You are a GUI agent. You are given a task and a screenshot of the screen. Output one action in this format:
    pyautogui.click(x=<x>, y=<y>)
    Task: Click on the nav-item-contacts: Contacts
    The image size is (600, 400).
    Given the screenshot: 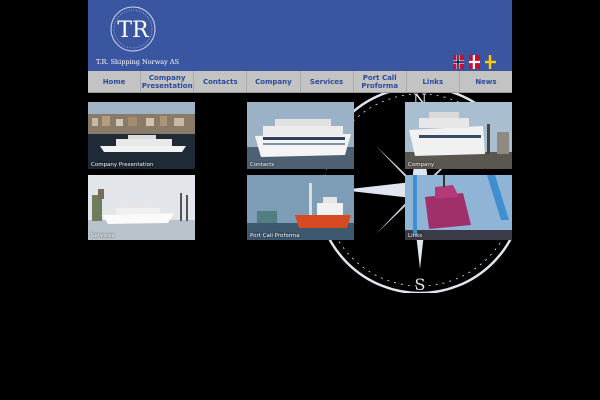 What is the action you would take?
    pyautogui.click(x=221, y=81)
    